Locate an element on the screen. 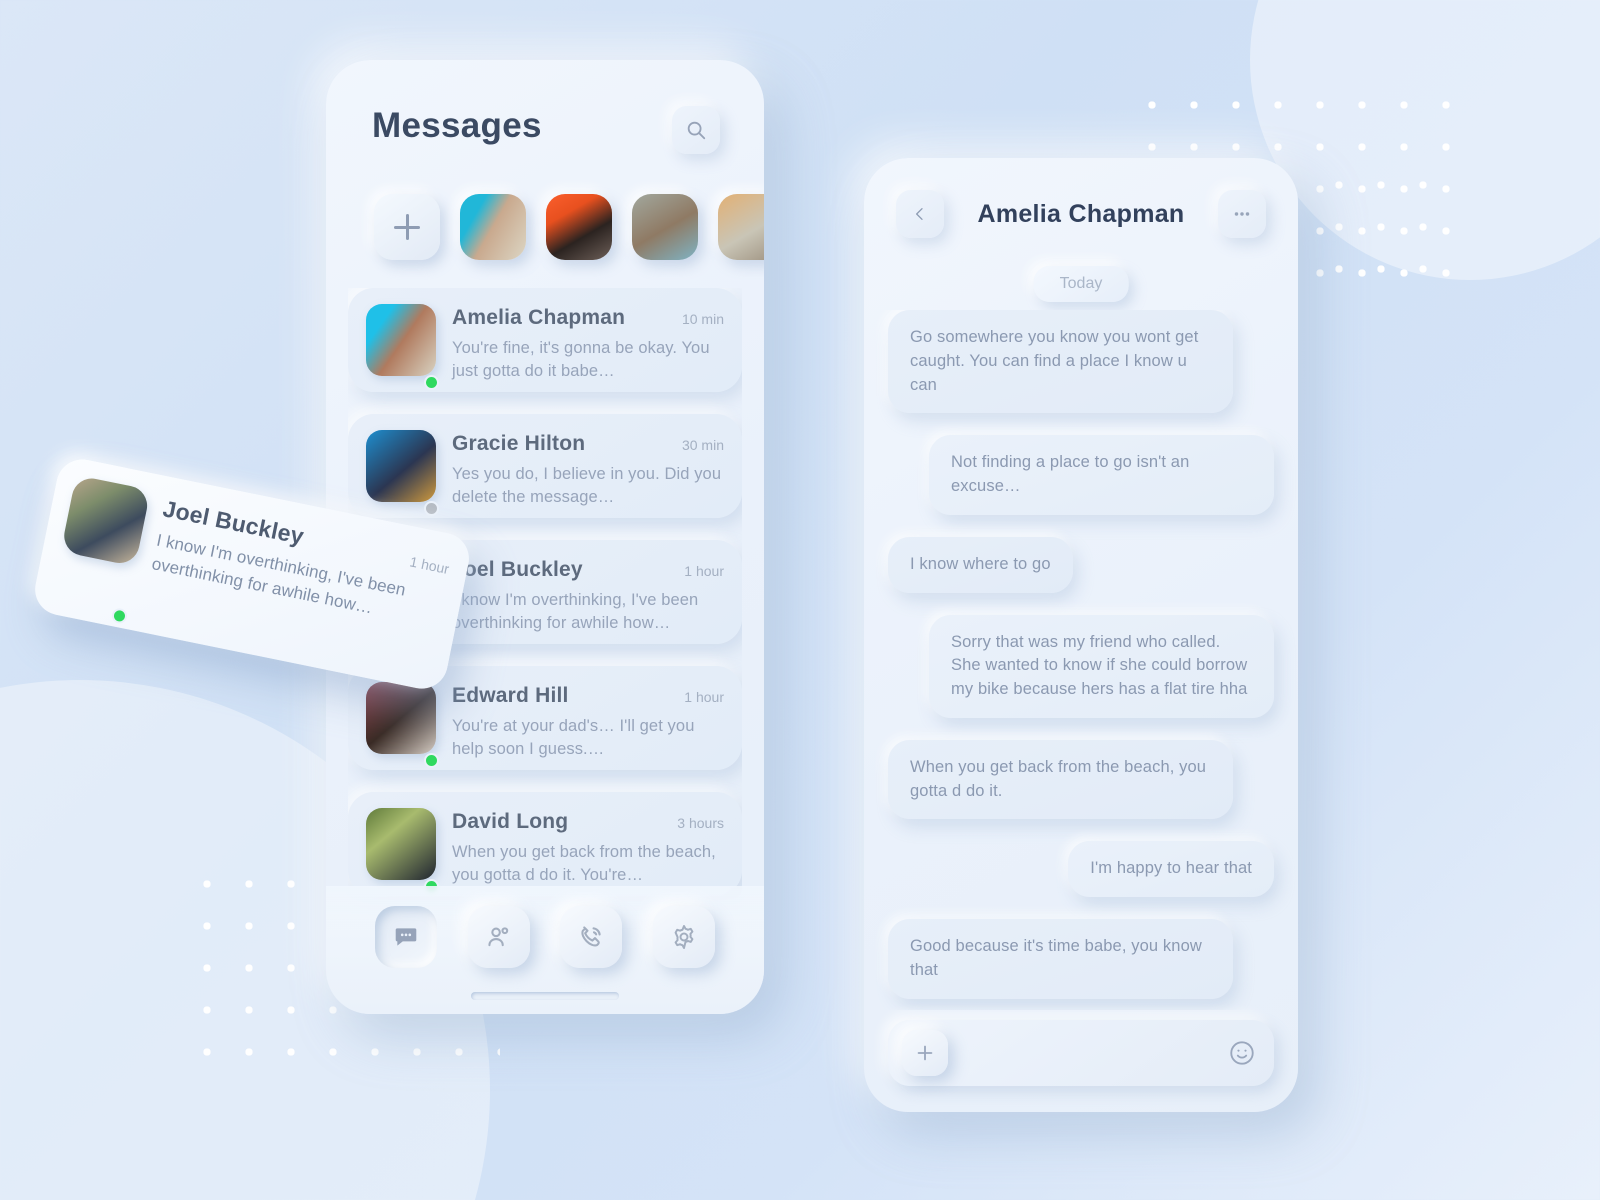  page-title: Amelia Chapman is located at coordinates (1081, 213).